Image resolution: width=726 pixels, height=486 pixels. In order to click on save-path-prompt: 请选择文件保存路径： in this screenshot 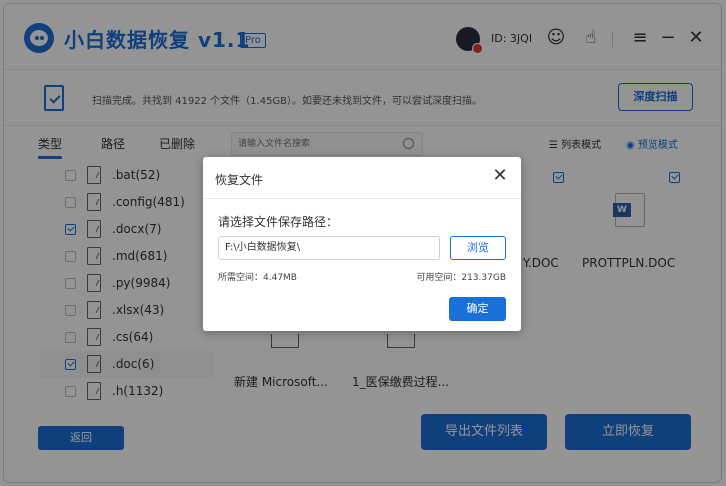, I will do `click(278, 222)`.